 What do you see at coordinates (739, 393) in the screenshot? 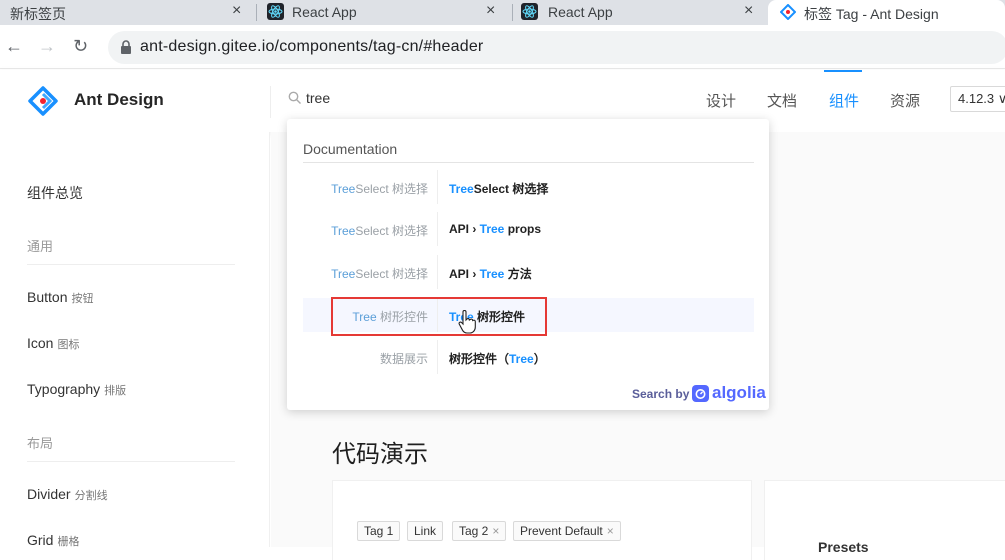
I see `algolia-brand: algolia` at bounding box center [739, 393].